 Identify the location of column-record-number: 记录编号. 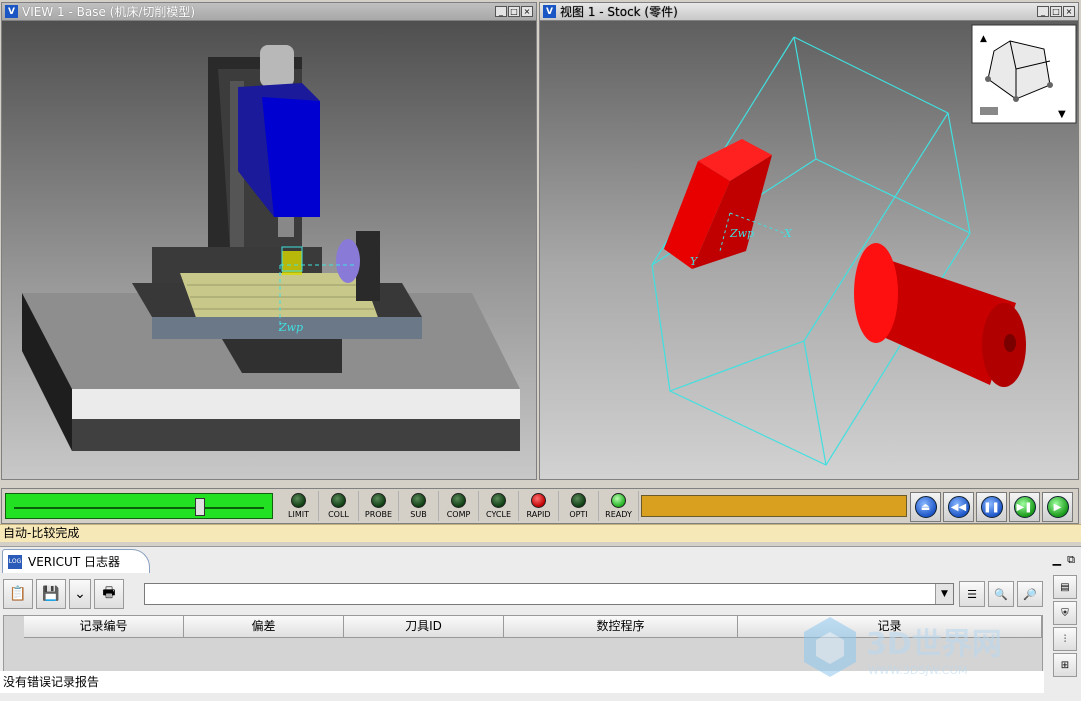
(104, 626).